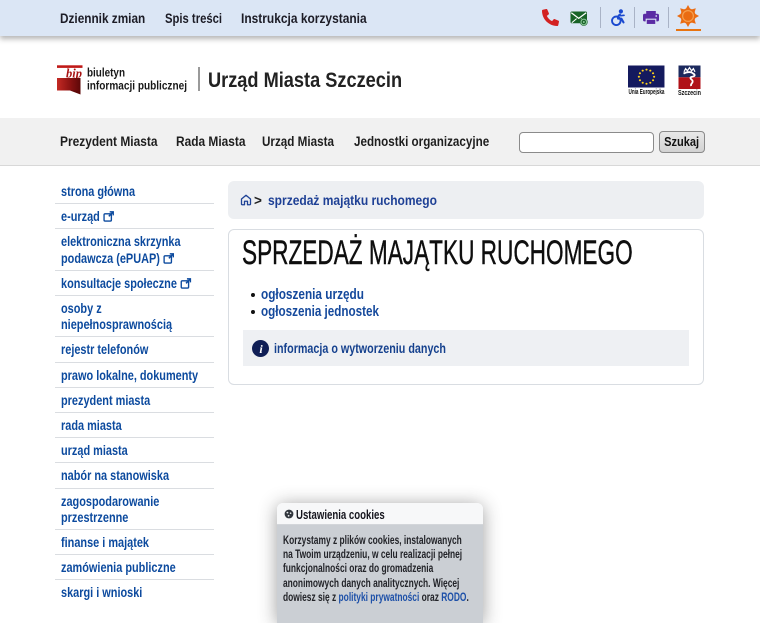 Image resolution: width=760 pixels, height=623 pixels. What do you see at coordinates (106, 74) in the screenshot?
I see `svg-text: biuletyn` at bounding box center [106, 74].